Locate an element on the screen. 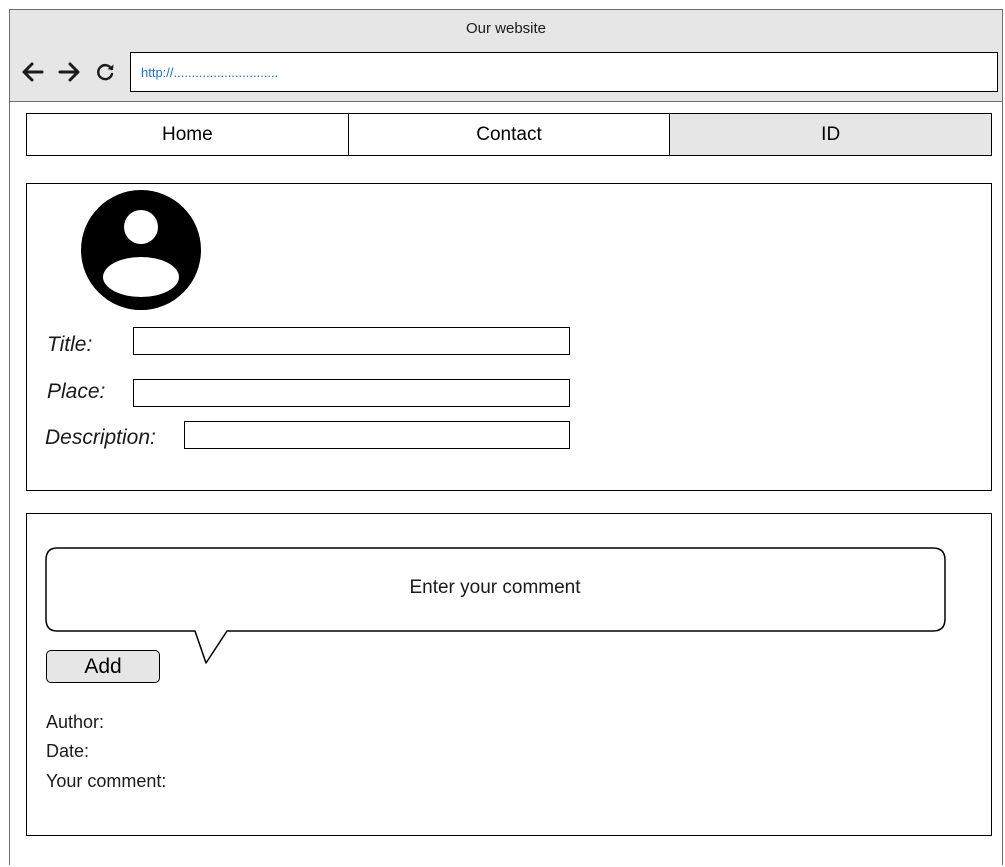  comment-input-bubble is located at coordinates (496, 606).